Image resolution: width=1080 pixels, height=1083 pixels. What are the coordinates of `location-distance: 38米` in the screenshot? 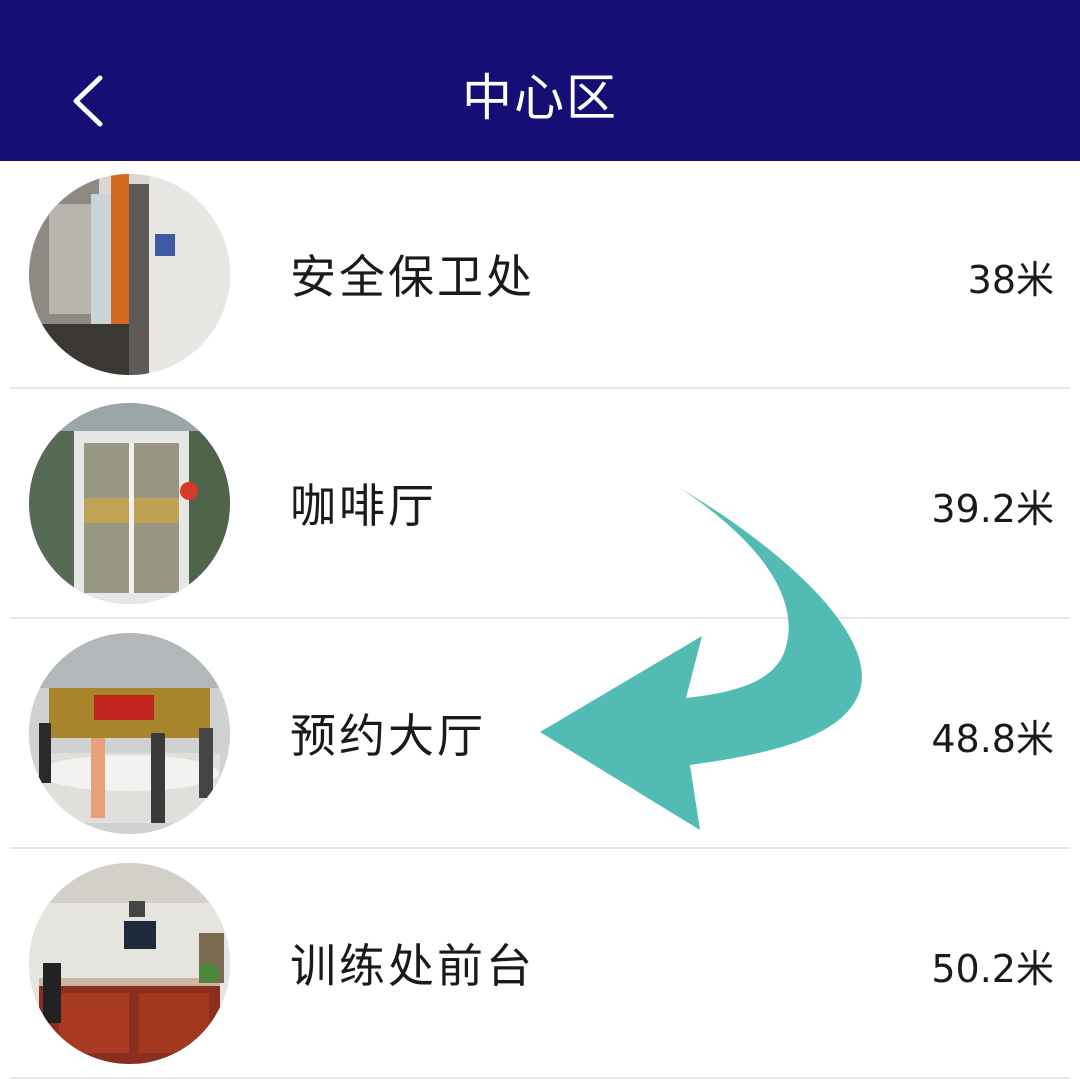 It's located at (1010, 280).